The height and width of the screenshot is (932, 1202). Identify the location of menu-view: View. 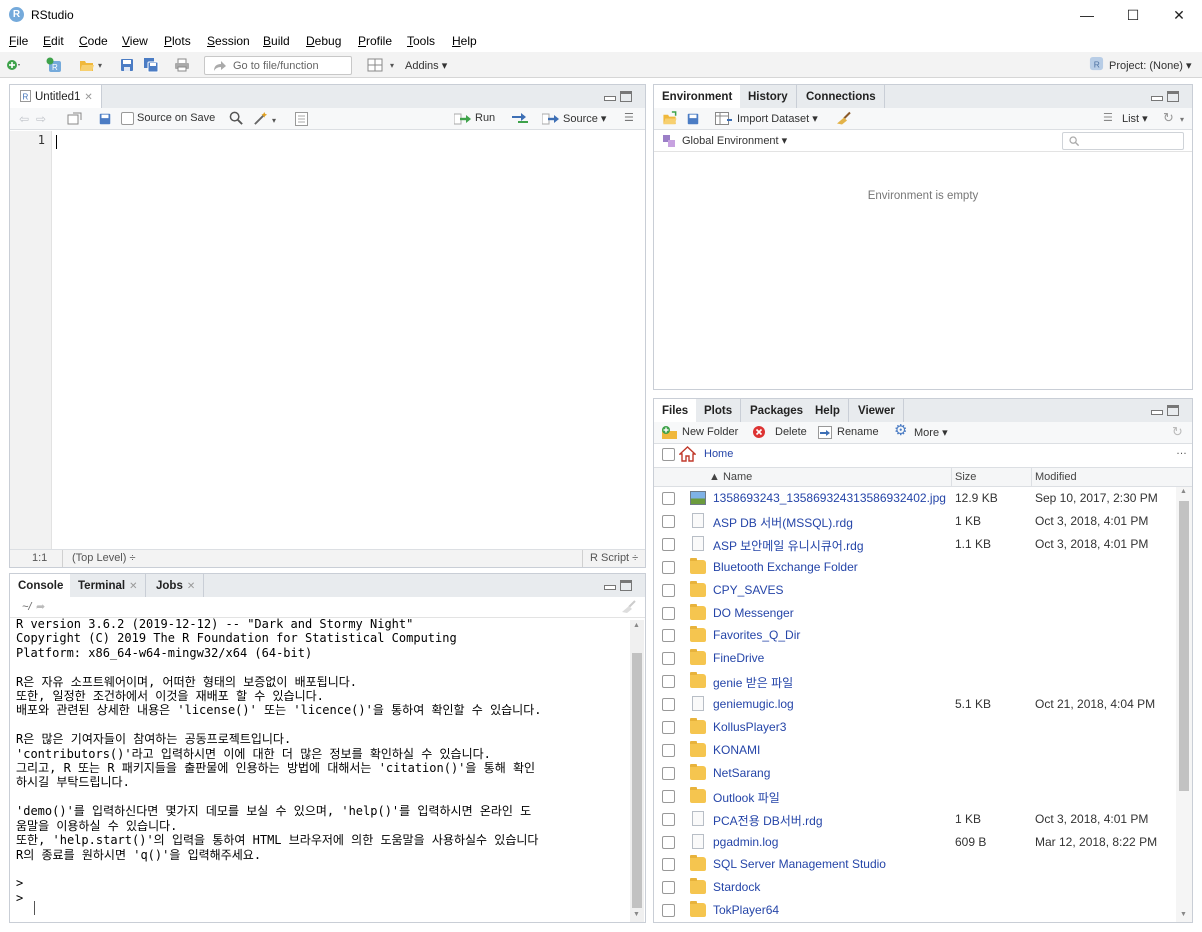
(135, 41).